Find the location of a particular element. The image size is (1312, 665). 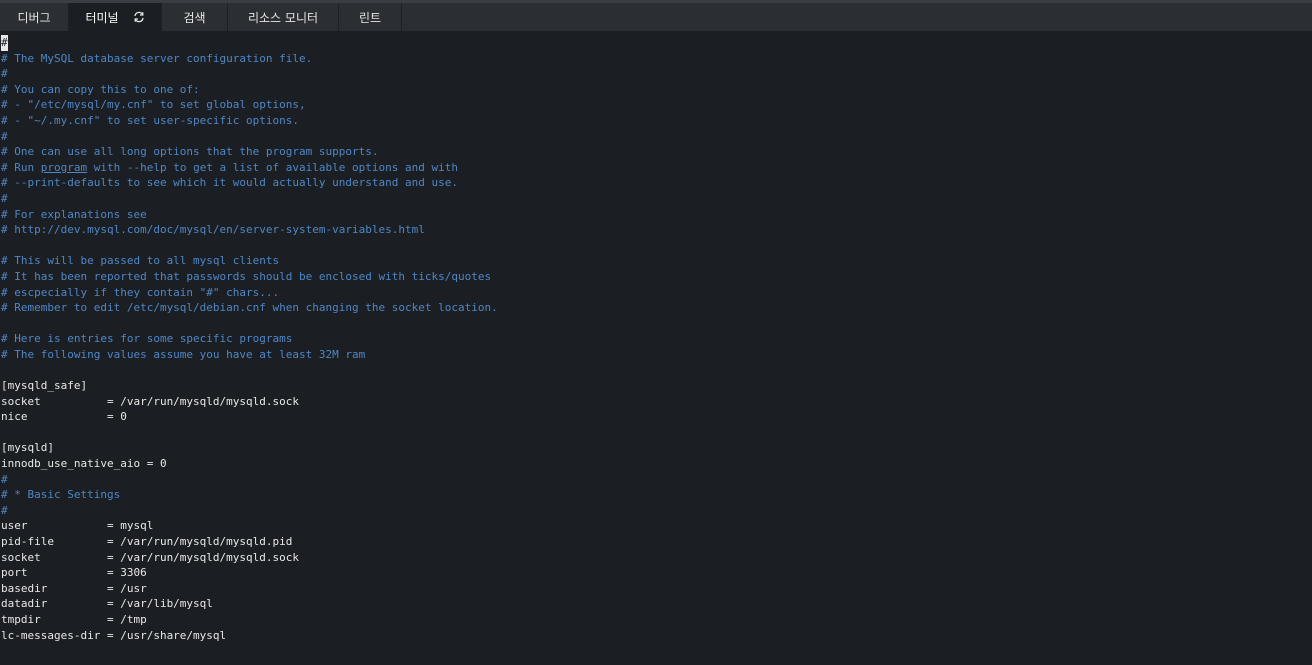

panel-tab-bar: 디버그 터미널 검색 리소스 모니터 린트 is located at coordinates (656, 15).